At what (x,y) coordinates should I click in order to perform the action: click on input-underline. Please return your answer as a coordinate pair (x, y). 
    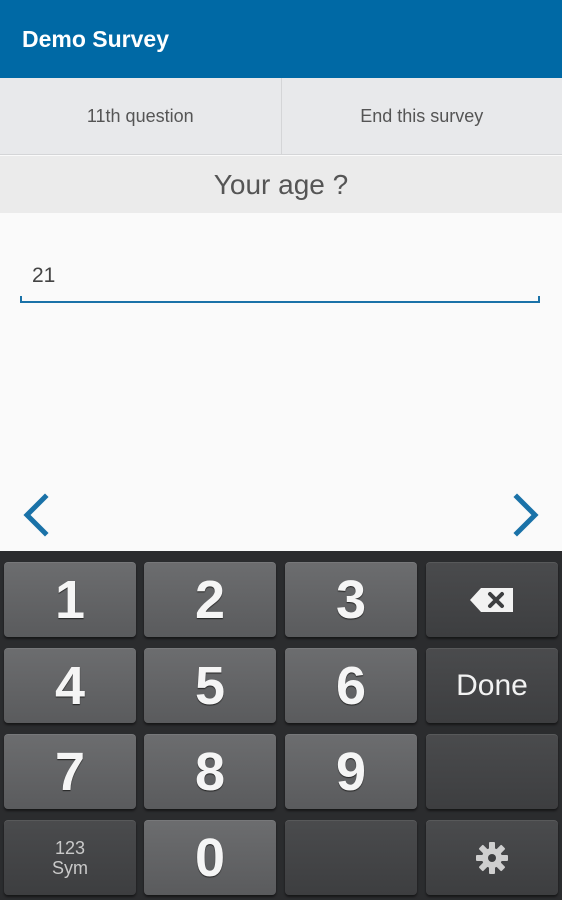
    Looking at the image, I should click on (280, 302).